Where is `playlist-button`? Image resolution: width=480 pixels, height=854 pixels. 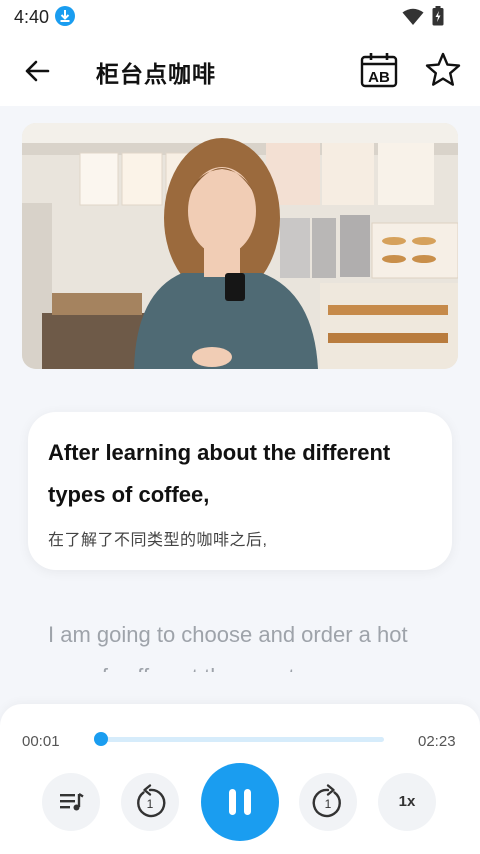 playlist-button is located at coordinates (71, 802).